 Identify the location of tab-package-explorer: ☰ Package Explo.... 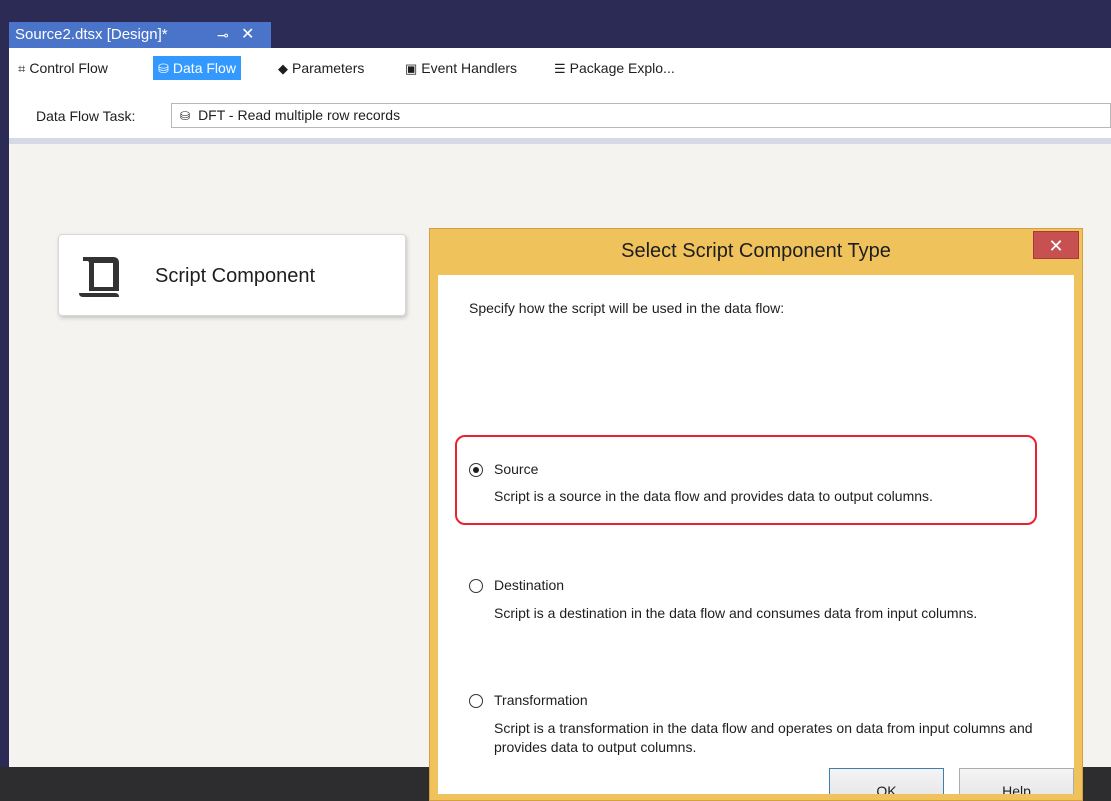
(614, 68).